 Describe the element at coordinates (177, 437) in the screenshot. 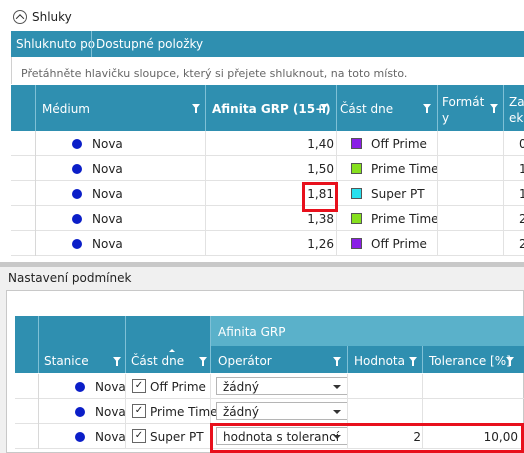

I see `daypart-cell: Super PT` at that location.